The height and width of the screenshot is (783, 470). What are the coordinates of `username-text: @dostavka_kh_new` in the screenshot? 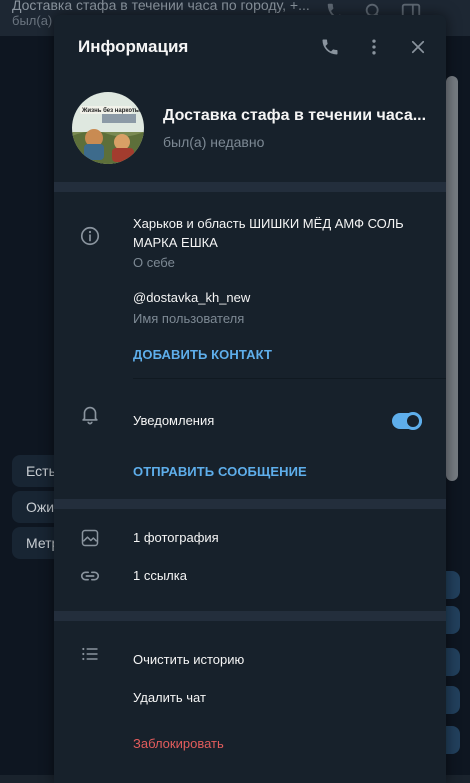 It's located at (191, 297).